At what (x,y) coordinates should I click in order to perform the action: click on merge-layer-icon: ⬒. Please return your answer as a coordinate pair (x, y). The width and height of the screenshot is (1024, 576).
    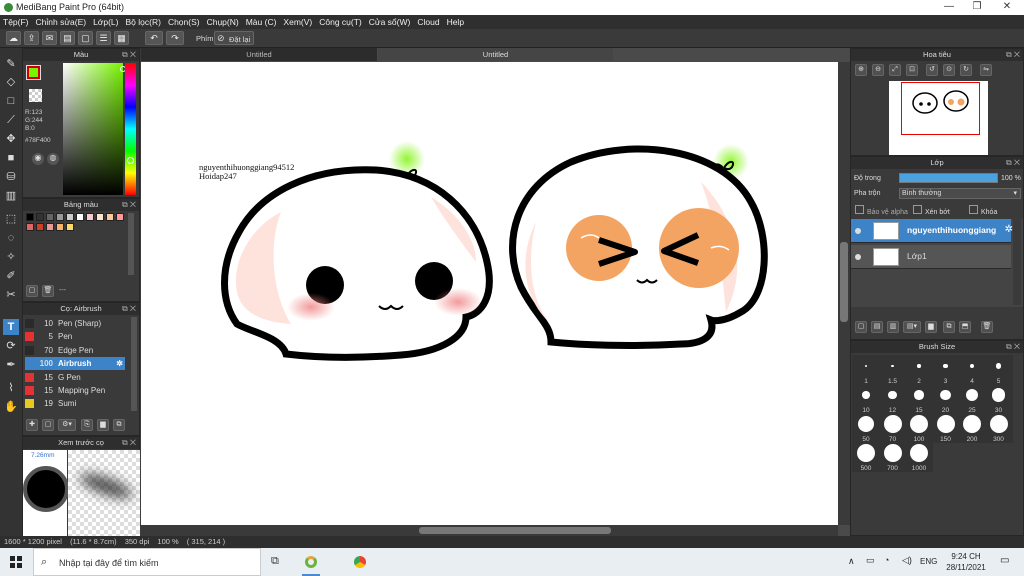
    Looking at the image, I should click on (965, 327).